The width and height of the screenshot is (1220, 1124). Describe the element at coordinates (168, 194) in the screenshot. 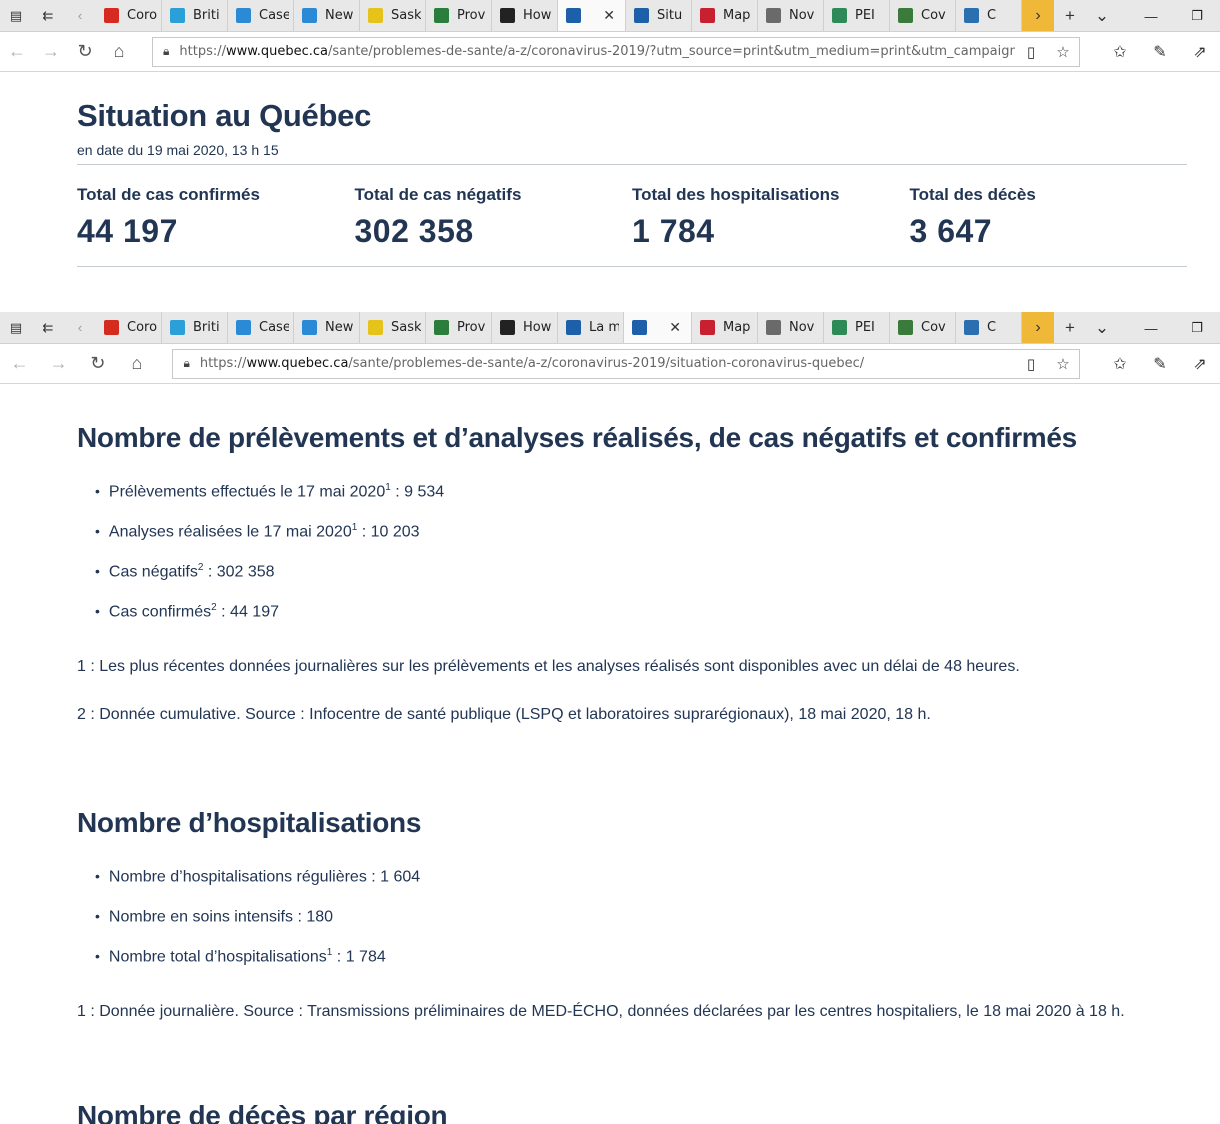

I see `stat-label: Total de cas confirmés` at that location.